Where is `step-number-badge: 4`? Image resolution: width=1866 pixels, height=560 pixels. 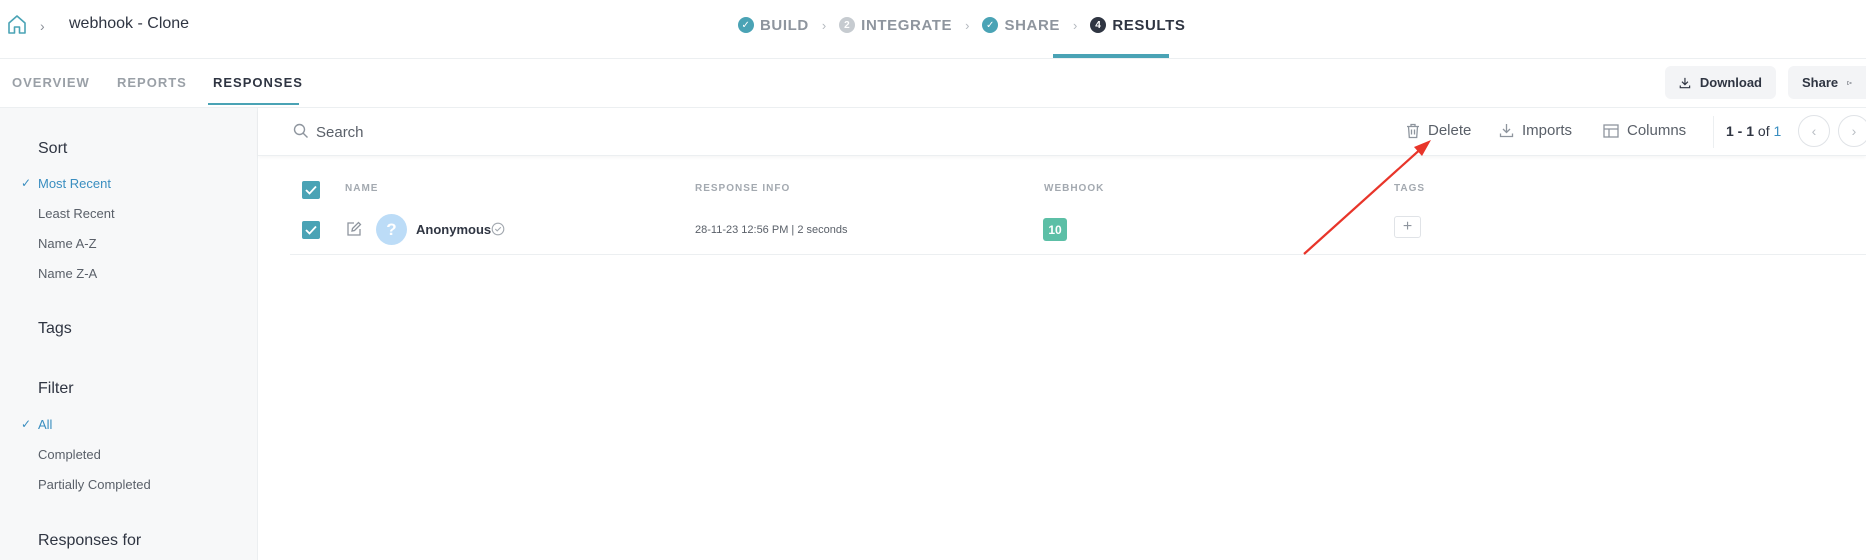 step-number-badge: 4 is located at coordinates (1098, 25).